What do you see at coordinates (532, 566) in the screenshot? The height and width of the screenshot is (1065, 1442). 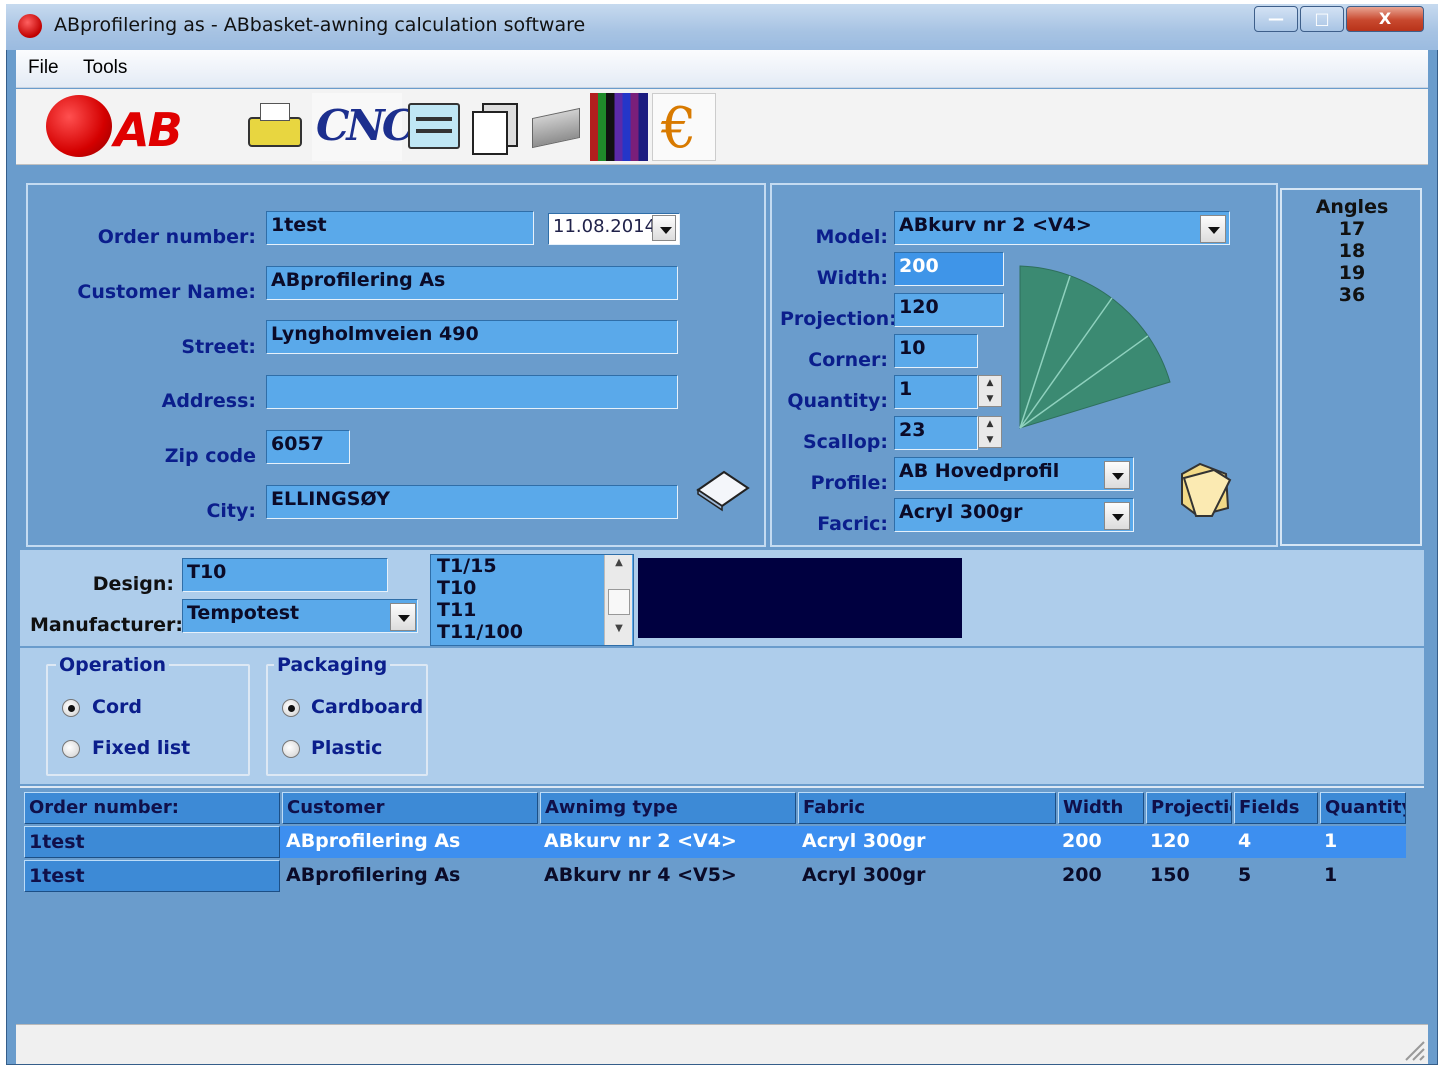 I see `list-item: T1/15` at bounding box center [532, 566].